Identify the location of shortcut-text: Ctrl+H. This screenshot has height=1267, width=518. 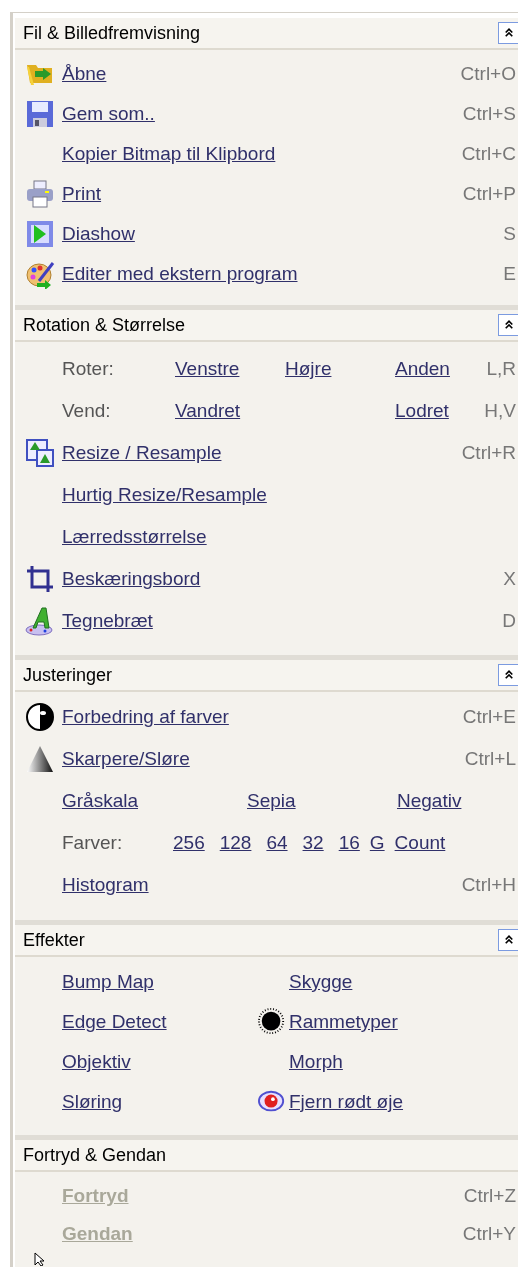
(488, 885).